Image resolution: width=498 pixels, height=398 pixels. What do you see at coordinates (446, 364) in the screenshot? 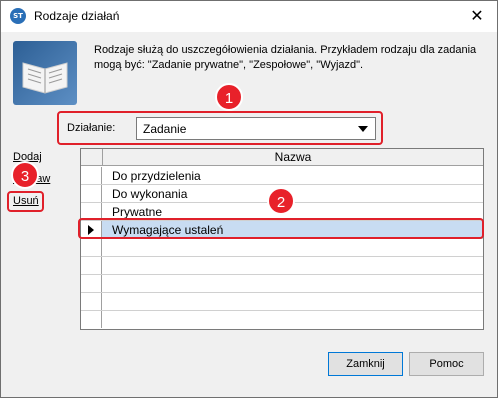
I see `help-button: Pomoc` at bounding box center [446, 364].